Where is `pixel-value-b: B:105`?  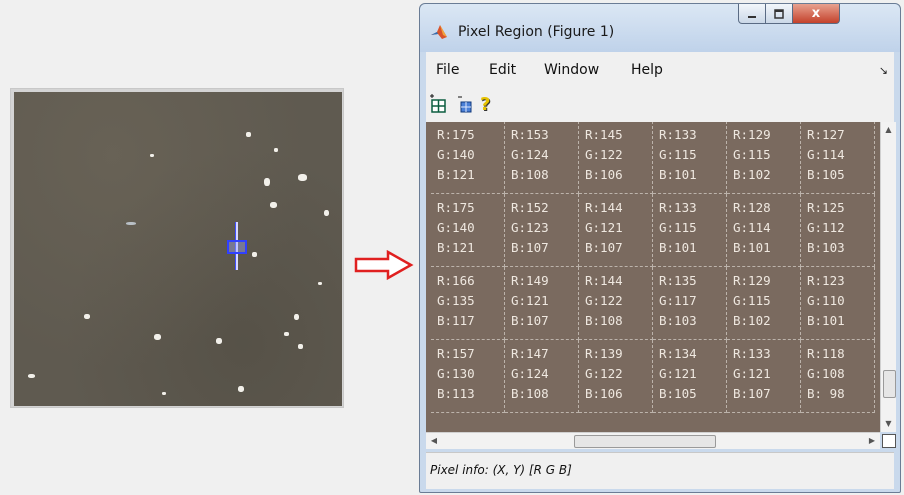 pixel-value-b: B:105 is located at coordinates (826, 174).